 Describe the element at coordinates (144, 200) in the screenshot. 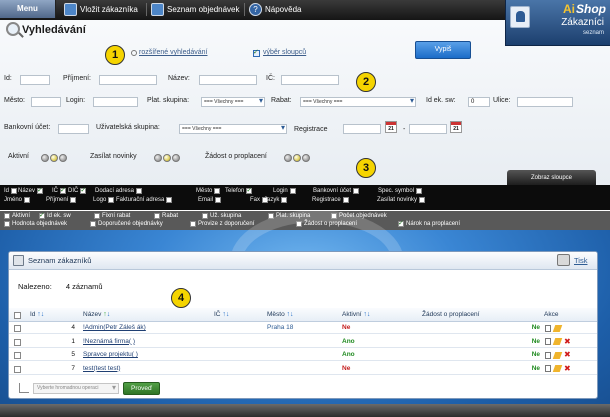

I see `column-option-fakturacni-adresa: Fakturační adresa` at that location.